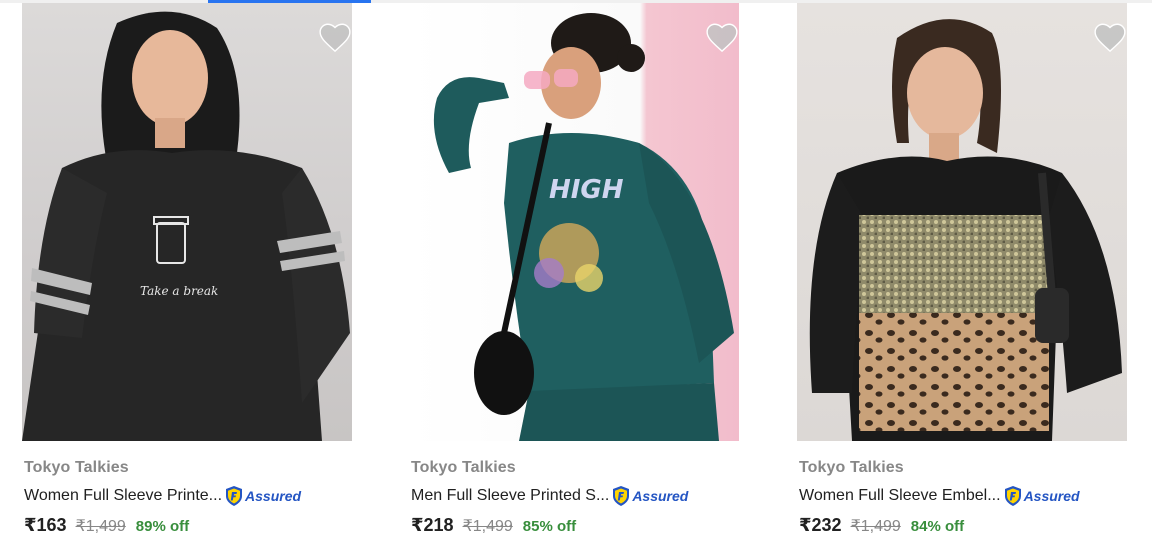 This screenshot has height=543, width=1152. What do you see at coordinates (45, 525) in the screenshot?
I see `selling-price: ₹163` at bounding box center [45, 525].